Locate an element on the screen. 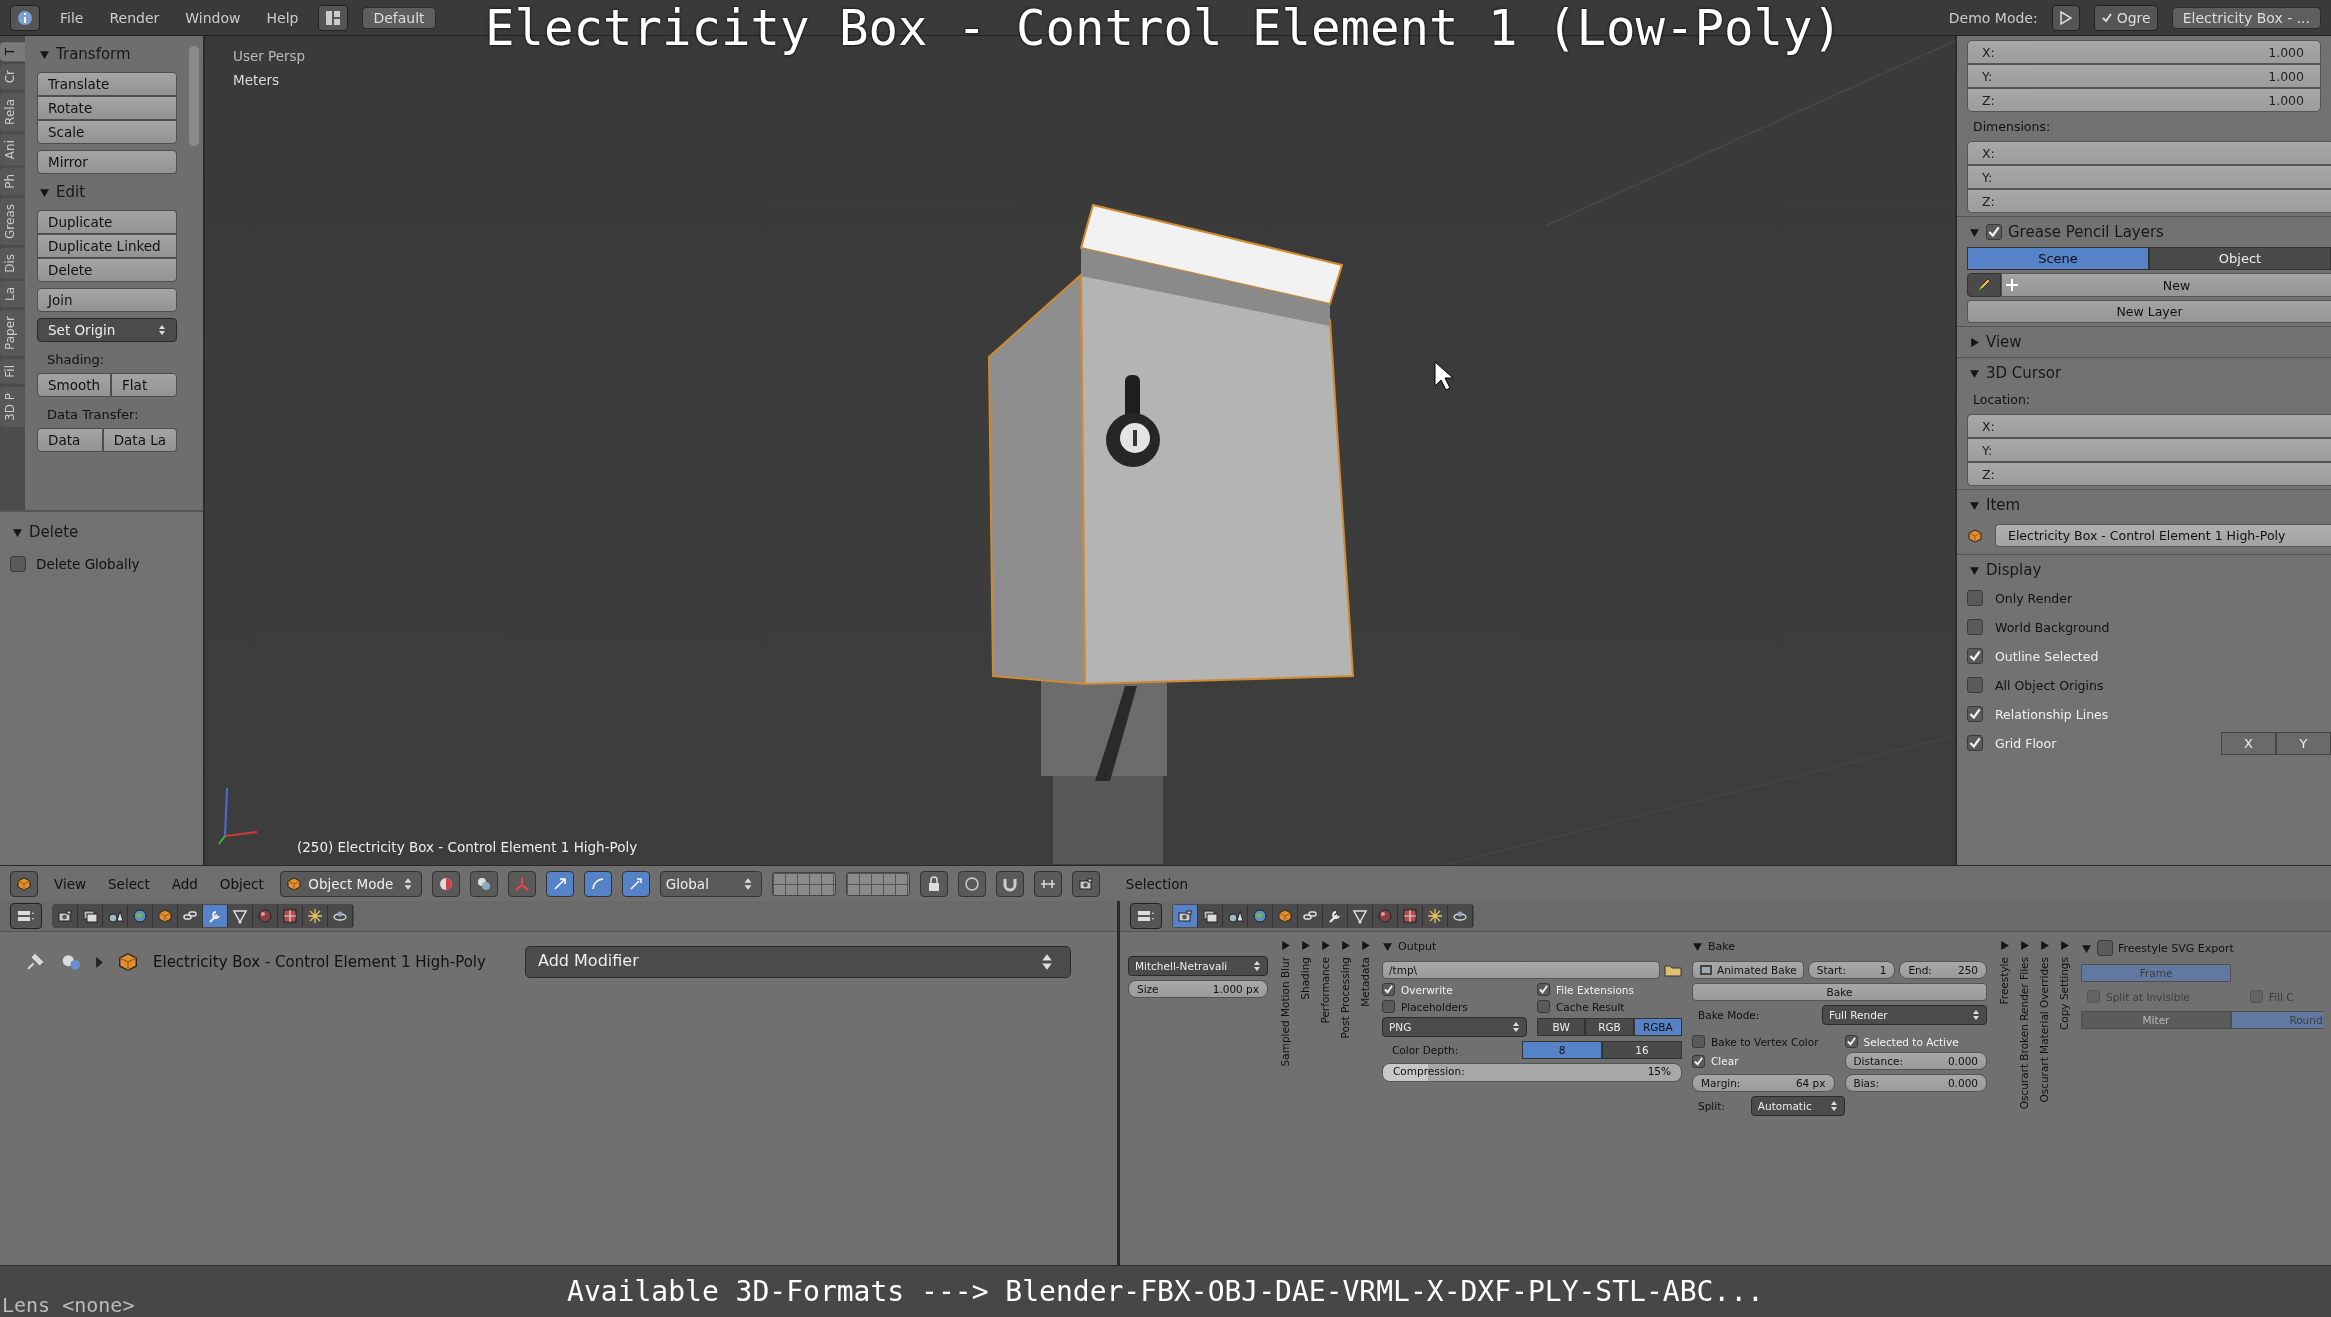 This screenshot has height=1317, width=2331. mode-dropdown: Object Mode is located at coordinates (350, 883).